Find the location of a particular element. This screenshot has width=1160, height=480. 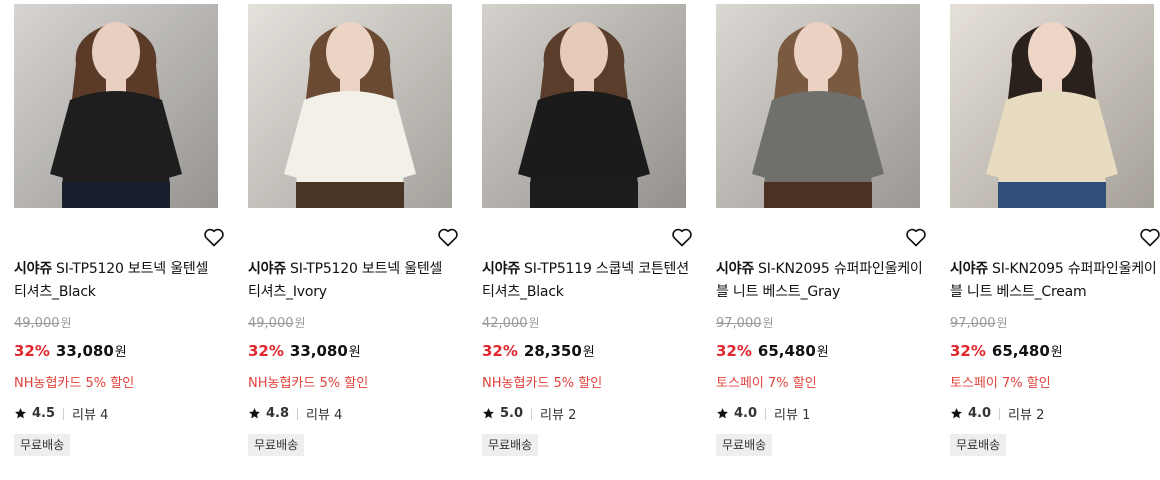

review-summary: 4.0 리뷰 2 is located at coordinates (997, 413).